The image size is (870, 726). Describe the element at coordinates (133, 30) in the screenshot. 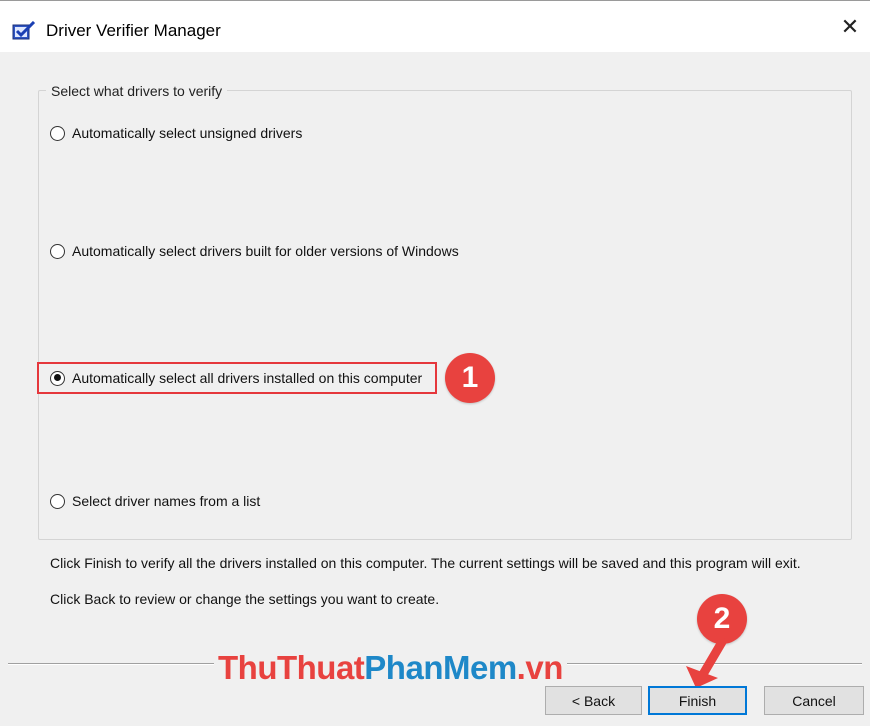

I see `window-title: Driver Verifier Manager` at that location.